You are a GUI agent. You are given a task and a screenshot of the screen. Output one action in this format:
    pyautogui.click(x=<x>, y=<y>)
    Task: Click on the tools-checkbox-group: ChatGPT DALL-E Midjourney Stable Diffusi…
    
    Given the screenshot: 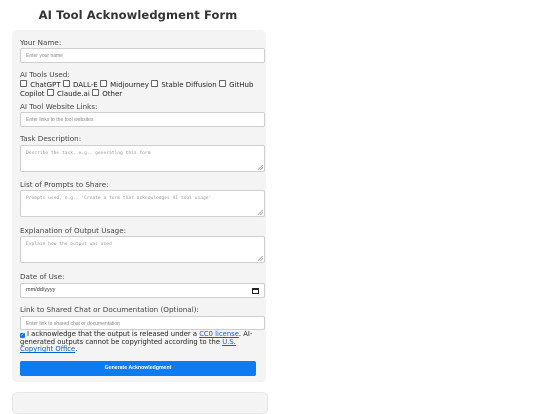 What is the action you would take?
    pyautogui.click(x=144, y=89)
    